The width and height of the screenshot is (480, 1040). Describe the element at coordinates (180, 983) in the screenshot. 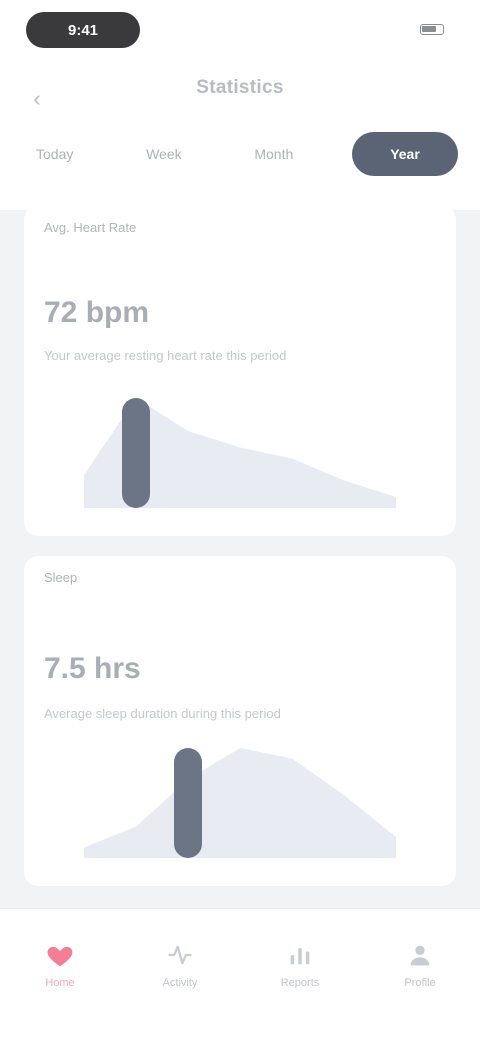

I see `tabbar-label: Activity` at that location.